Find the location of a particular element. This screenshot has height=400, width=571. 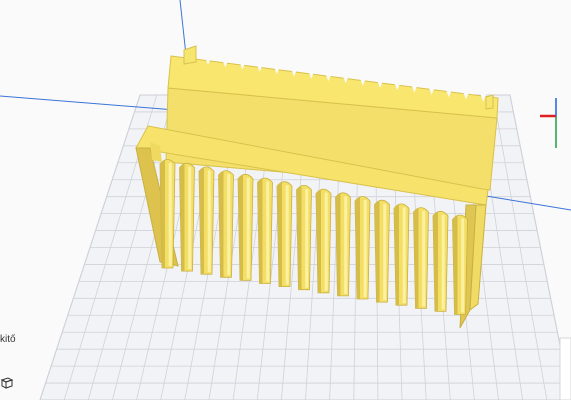

axis-gizmo-icon is located at coordinates (548, 123).